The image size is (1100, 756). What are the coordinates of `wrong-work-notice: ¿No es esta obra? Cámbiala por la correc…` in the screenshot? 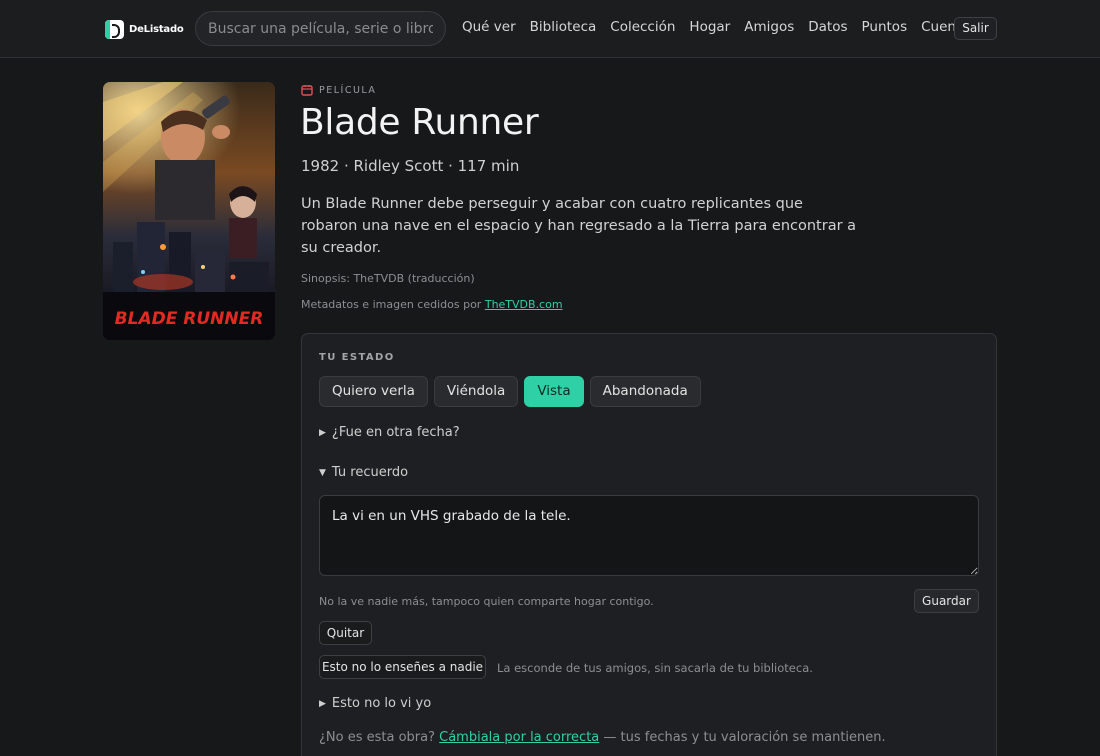 It's located at (602, 737).